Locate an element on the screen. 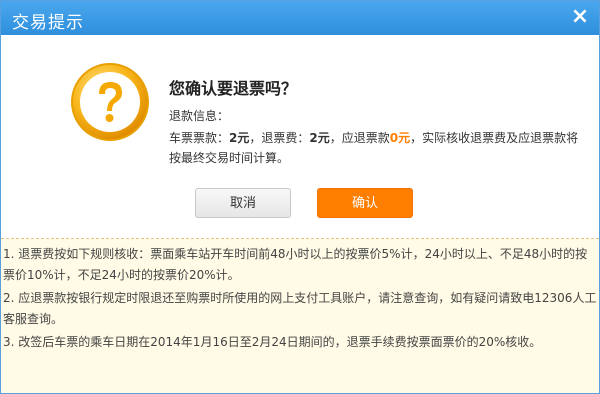 The image size is (600, 394). confirm-question: 您确认要退票吗？ is located at coordinates (233, 88).